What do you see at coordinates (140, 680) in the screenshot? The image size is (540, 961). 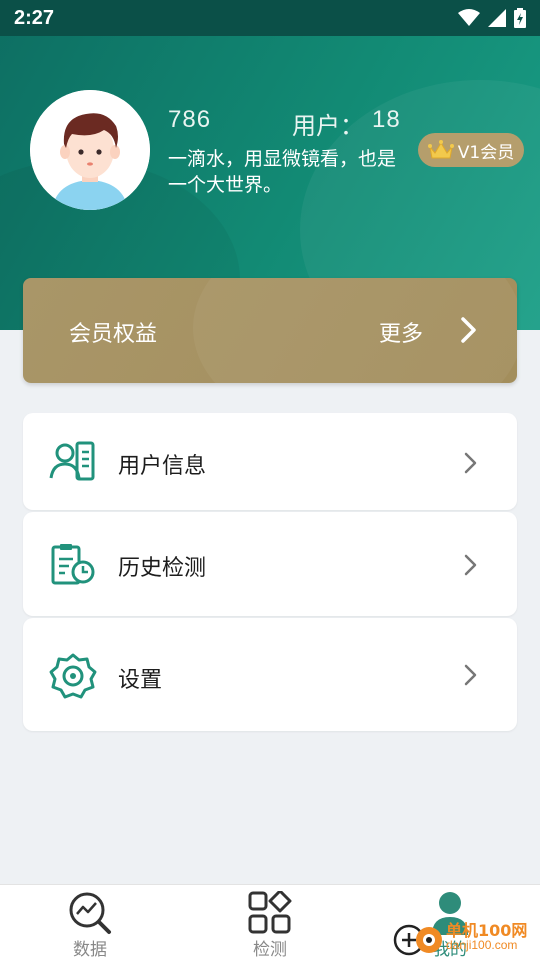 I see `menu-item-label: 设置` at bounding box center [140, 680].